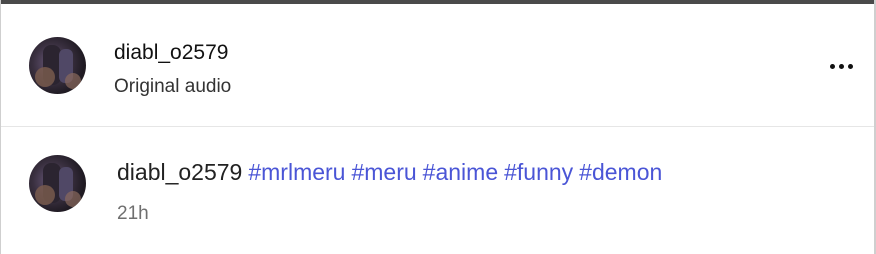  I want to click on more-options-button, so click(841, 66).